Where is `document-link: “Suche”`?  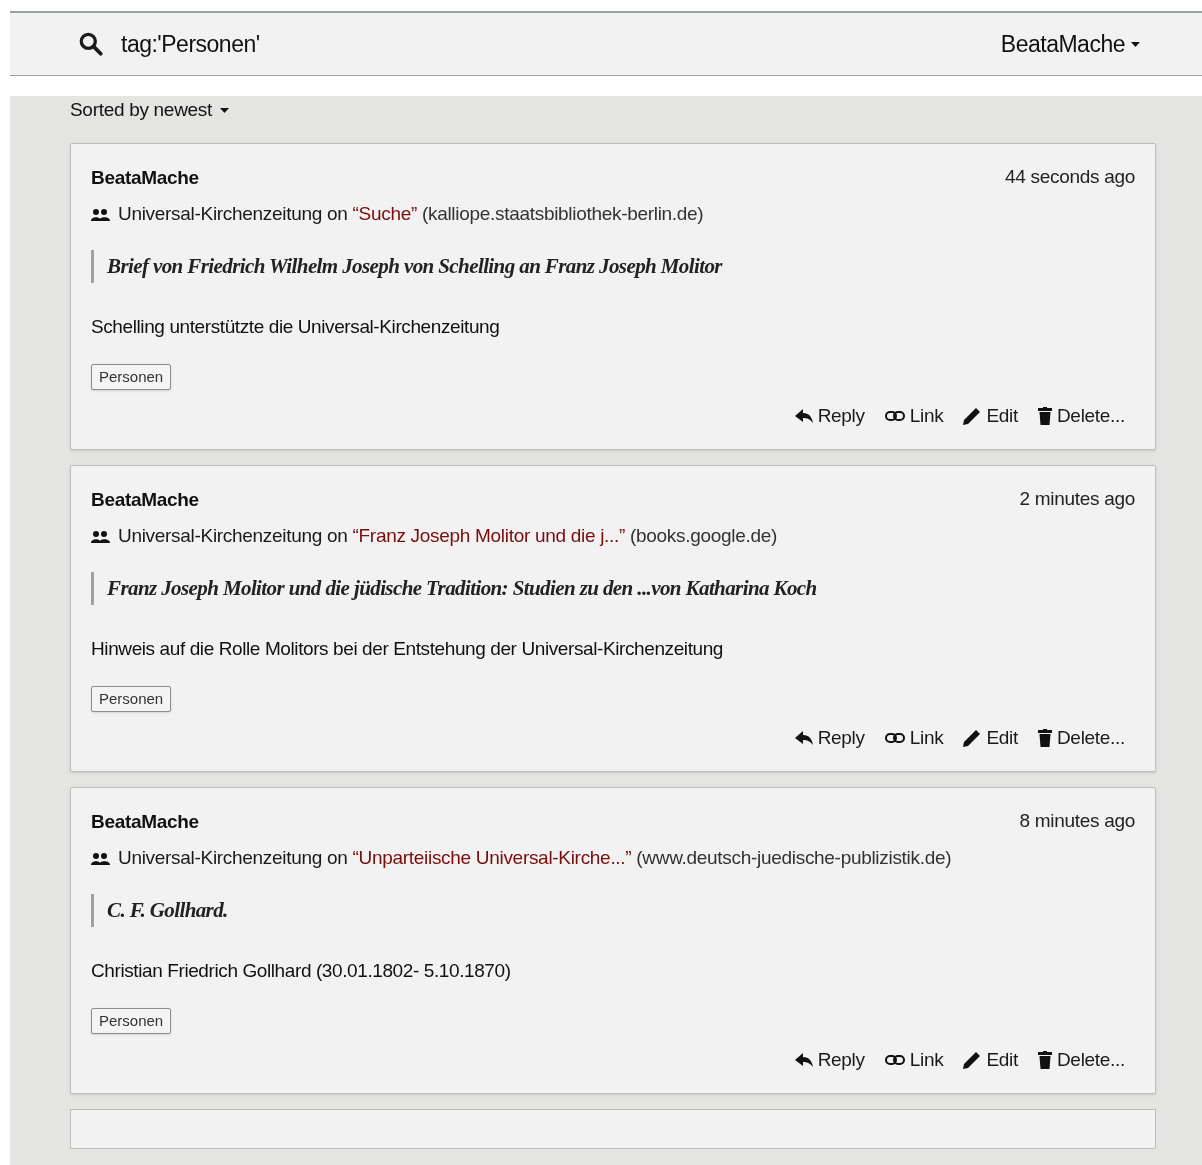
document-link: “Suche” is located at coordinates (384, 213).